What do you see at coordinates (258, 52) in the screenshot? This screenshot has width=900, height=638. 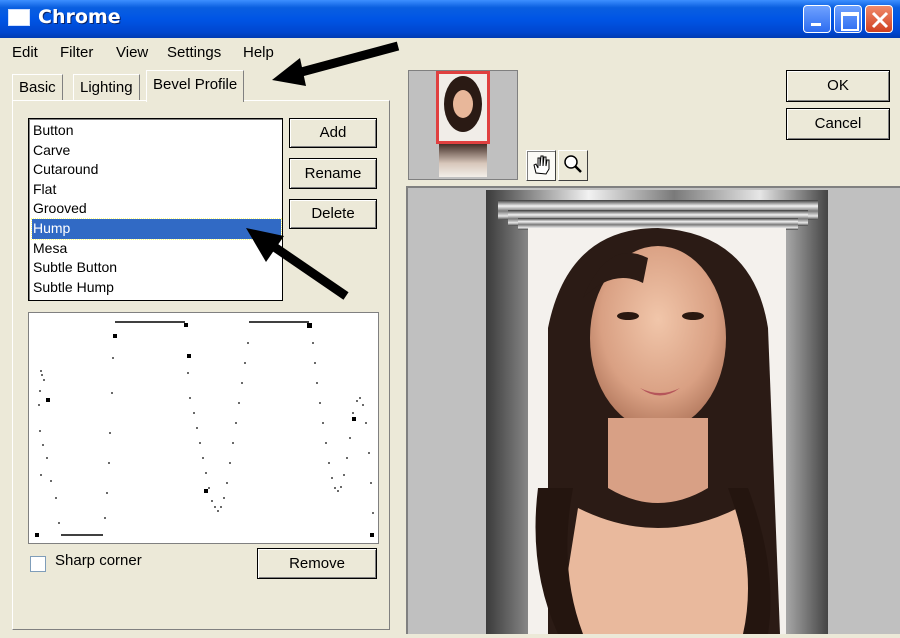 I see `menu-help: Help` at bounding box center [258, 52].